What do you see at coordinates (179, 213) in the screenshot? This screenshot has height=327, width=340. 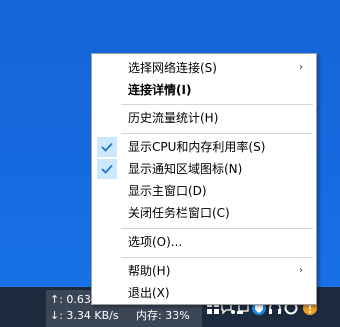 I see `menu-item-label: 关闭任务栏窗口(C)` at bounding box center [179, 213].